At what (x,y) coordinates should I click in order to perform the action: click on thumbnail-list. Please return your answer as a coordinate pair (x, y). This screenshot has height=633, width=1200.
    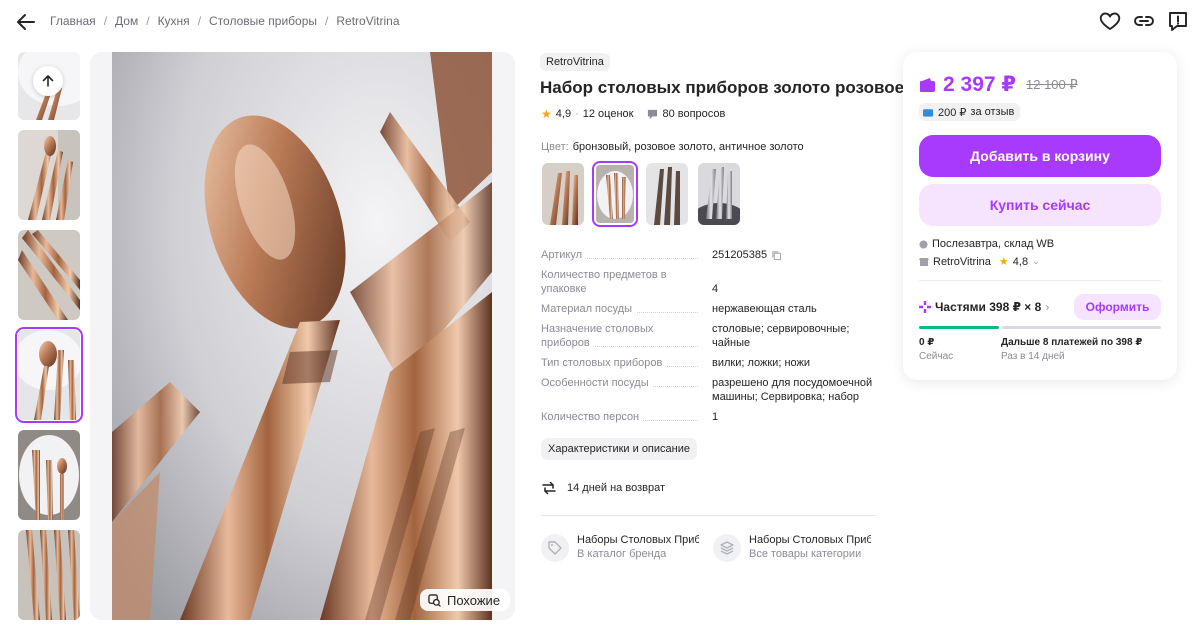
    Looking at the image, I should click on (49, 341).